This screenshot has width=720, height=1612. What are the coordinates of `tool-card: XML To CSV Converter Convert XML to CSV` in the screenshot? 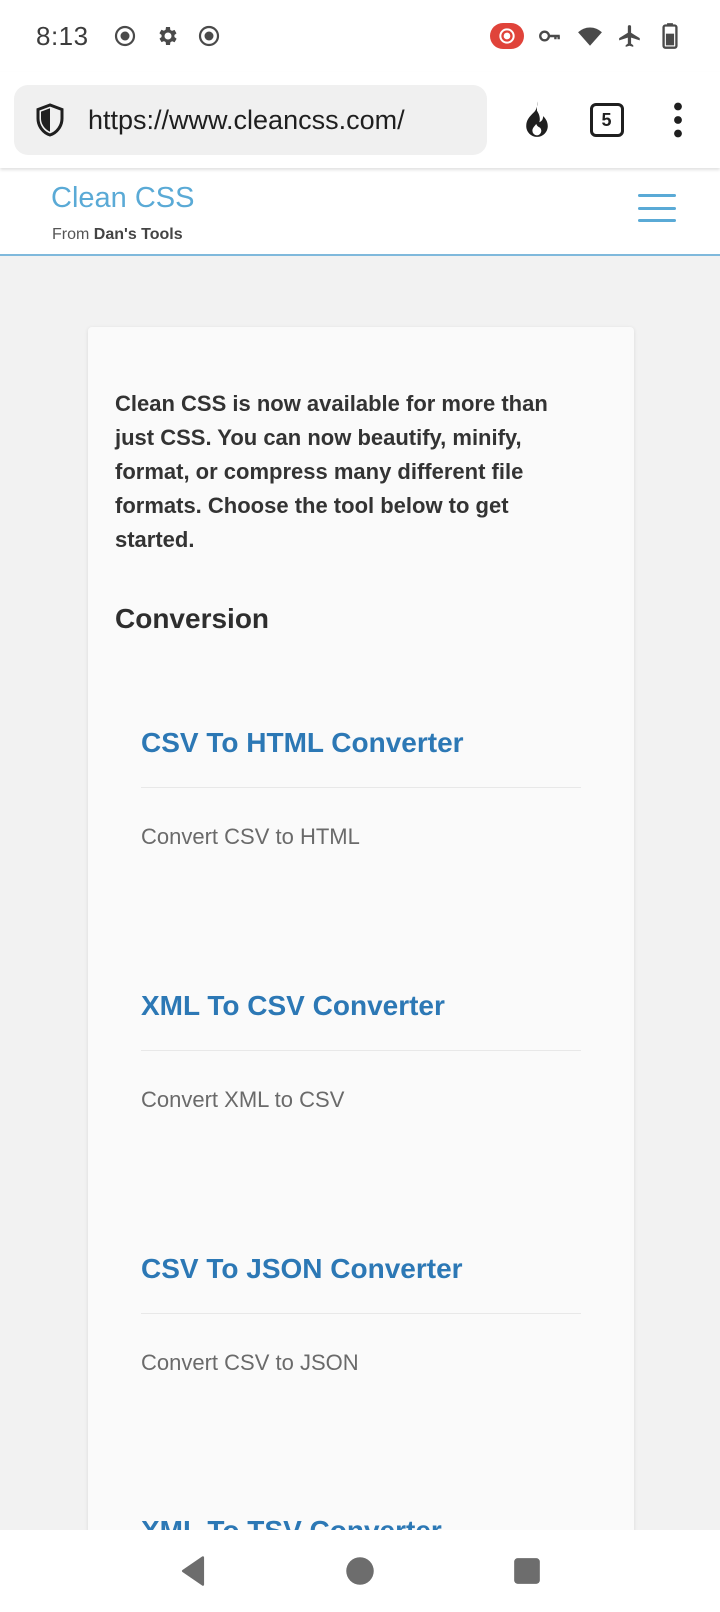 It's located at (361, 1051).